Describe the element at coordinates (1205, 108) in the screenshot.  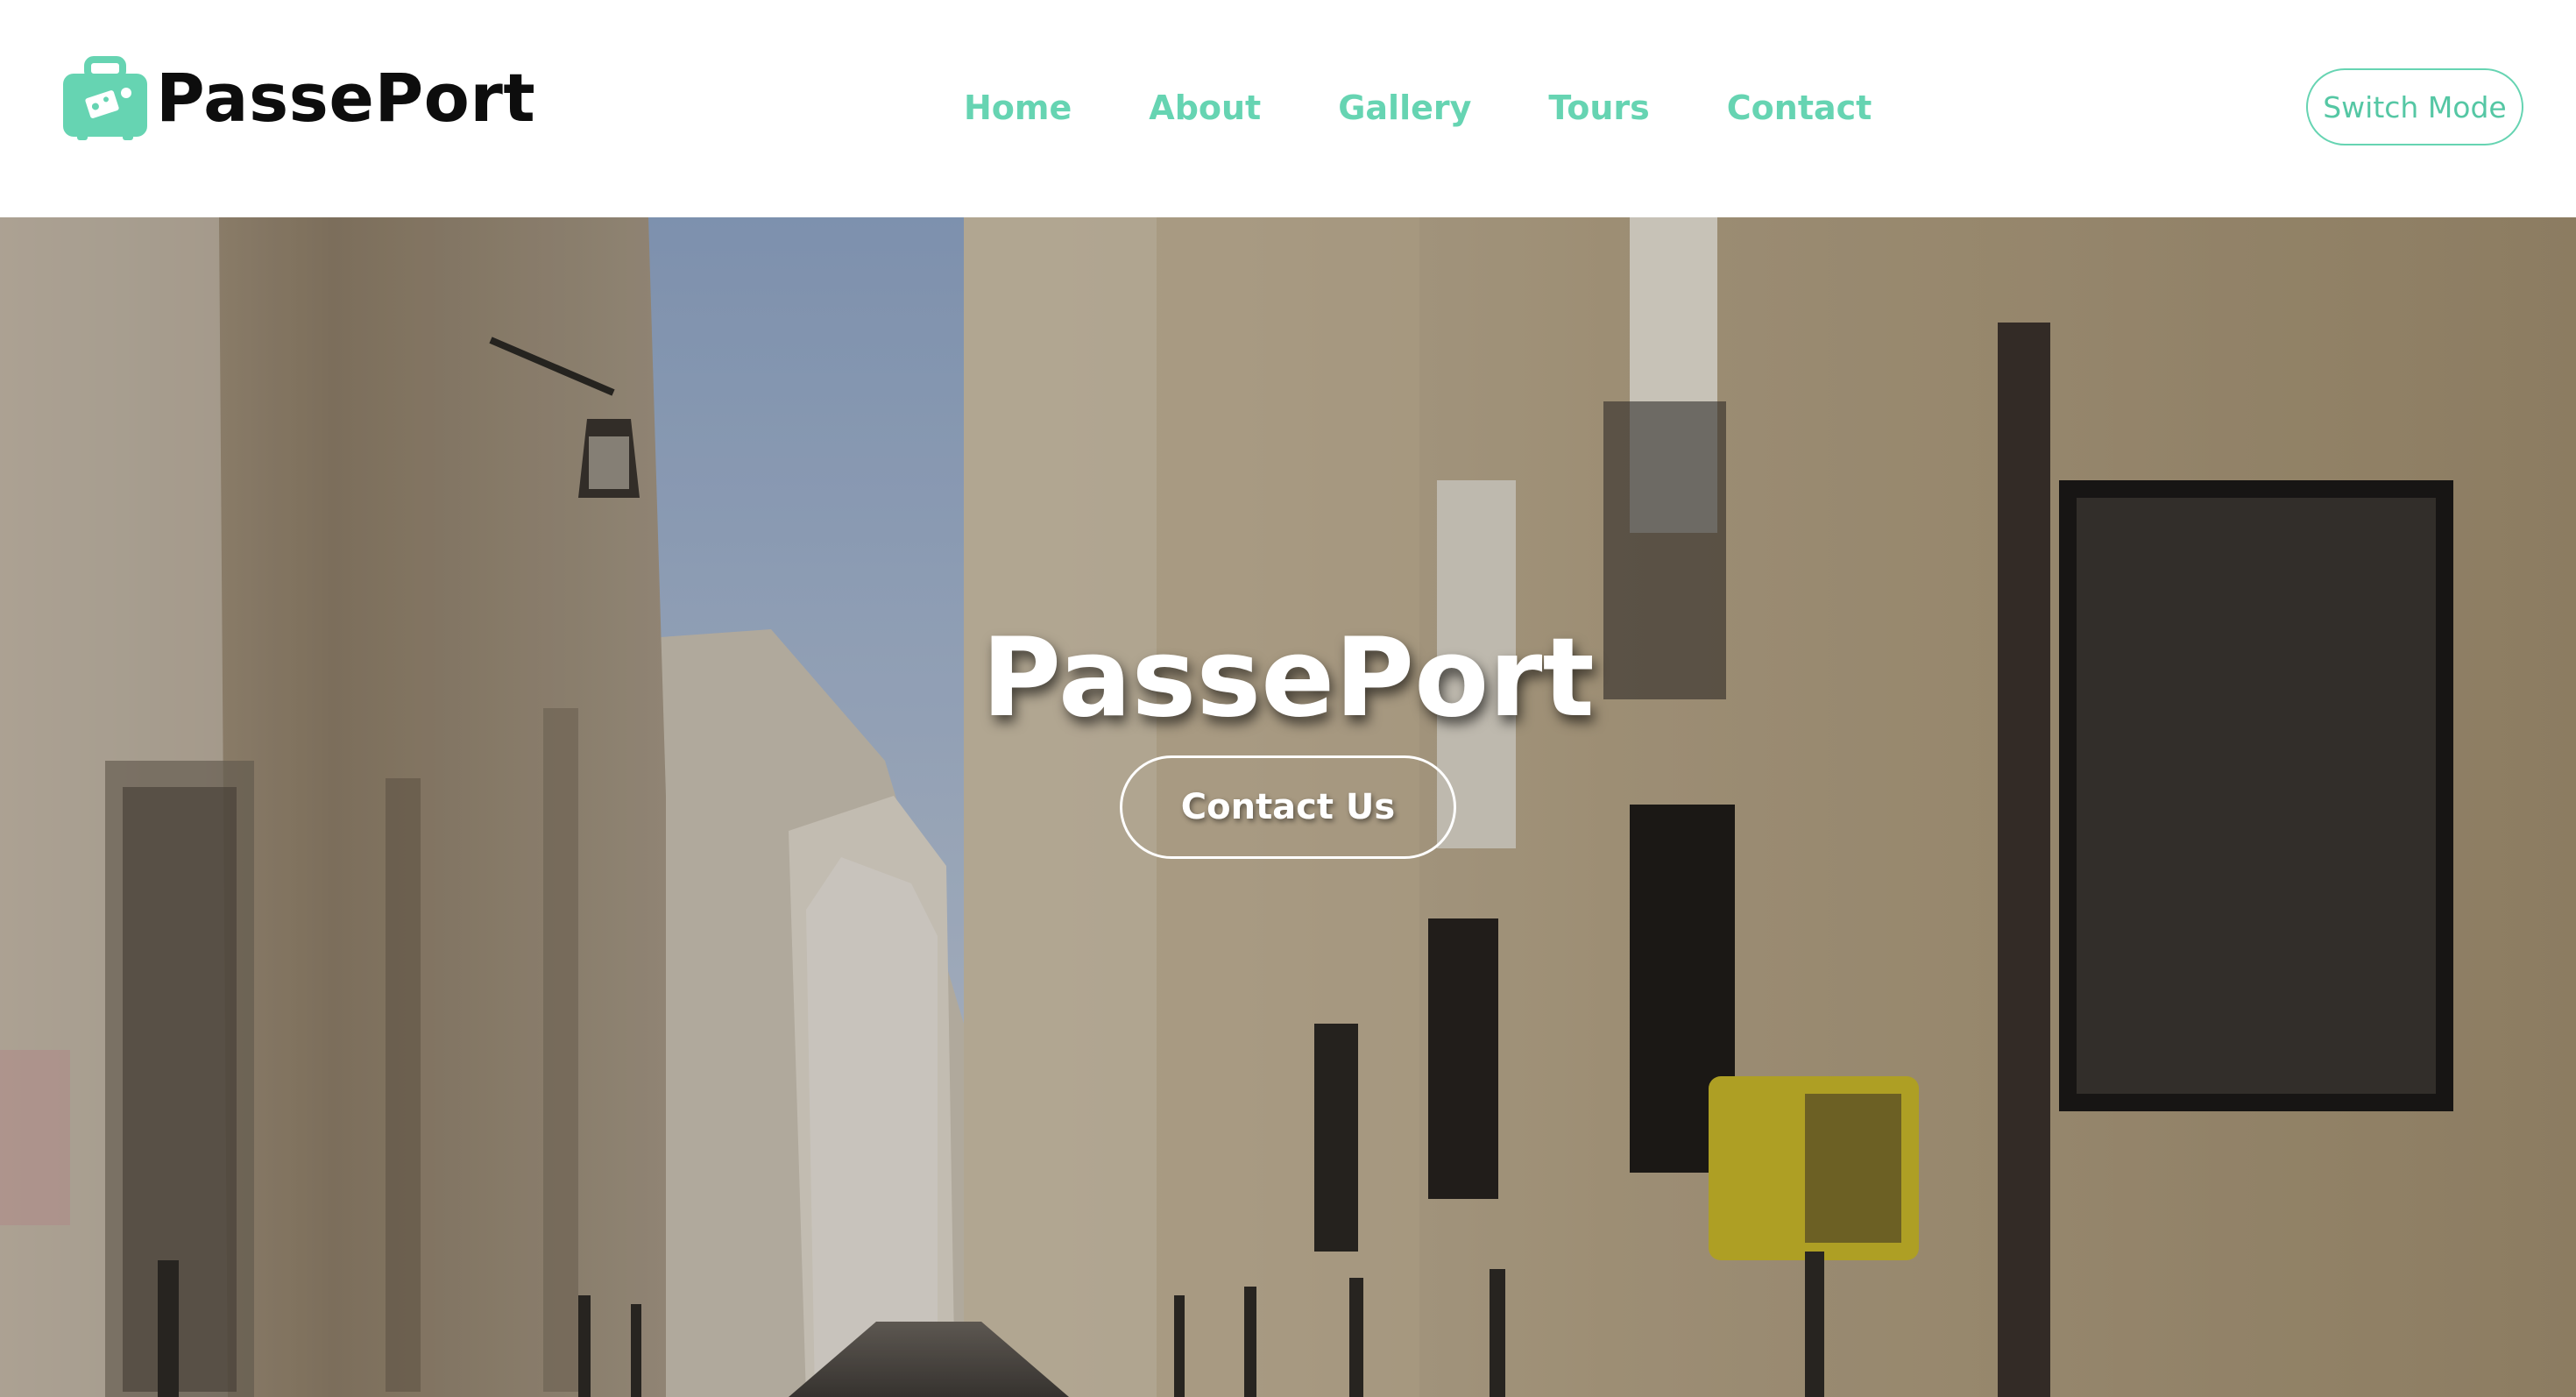
I see `nav-about: About` at that location.